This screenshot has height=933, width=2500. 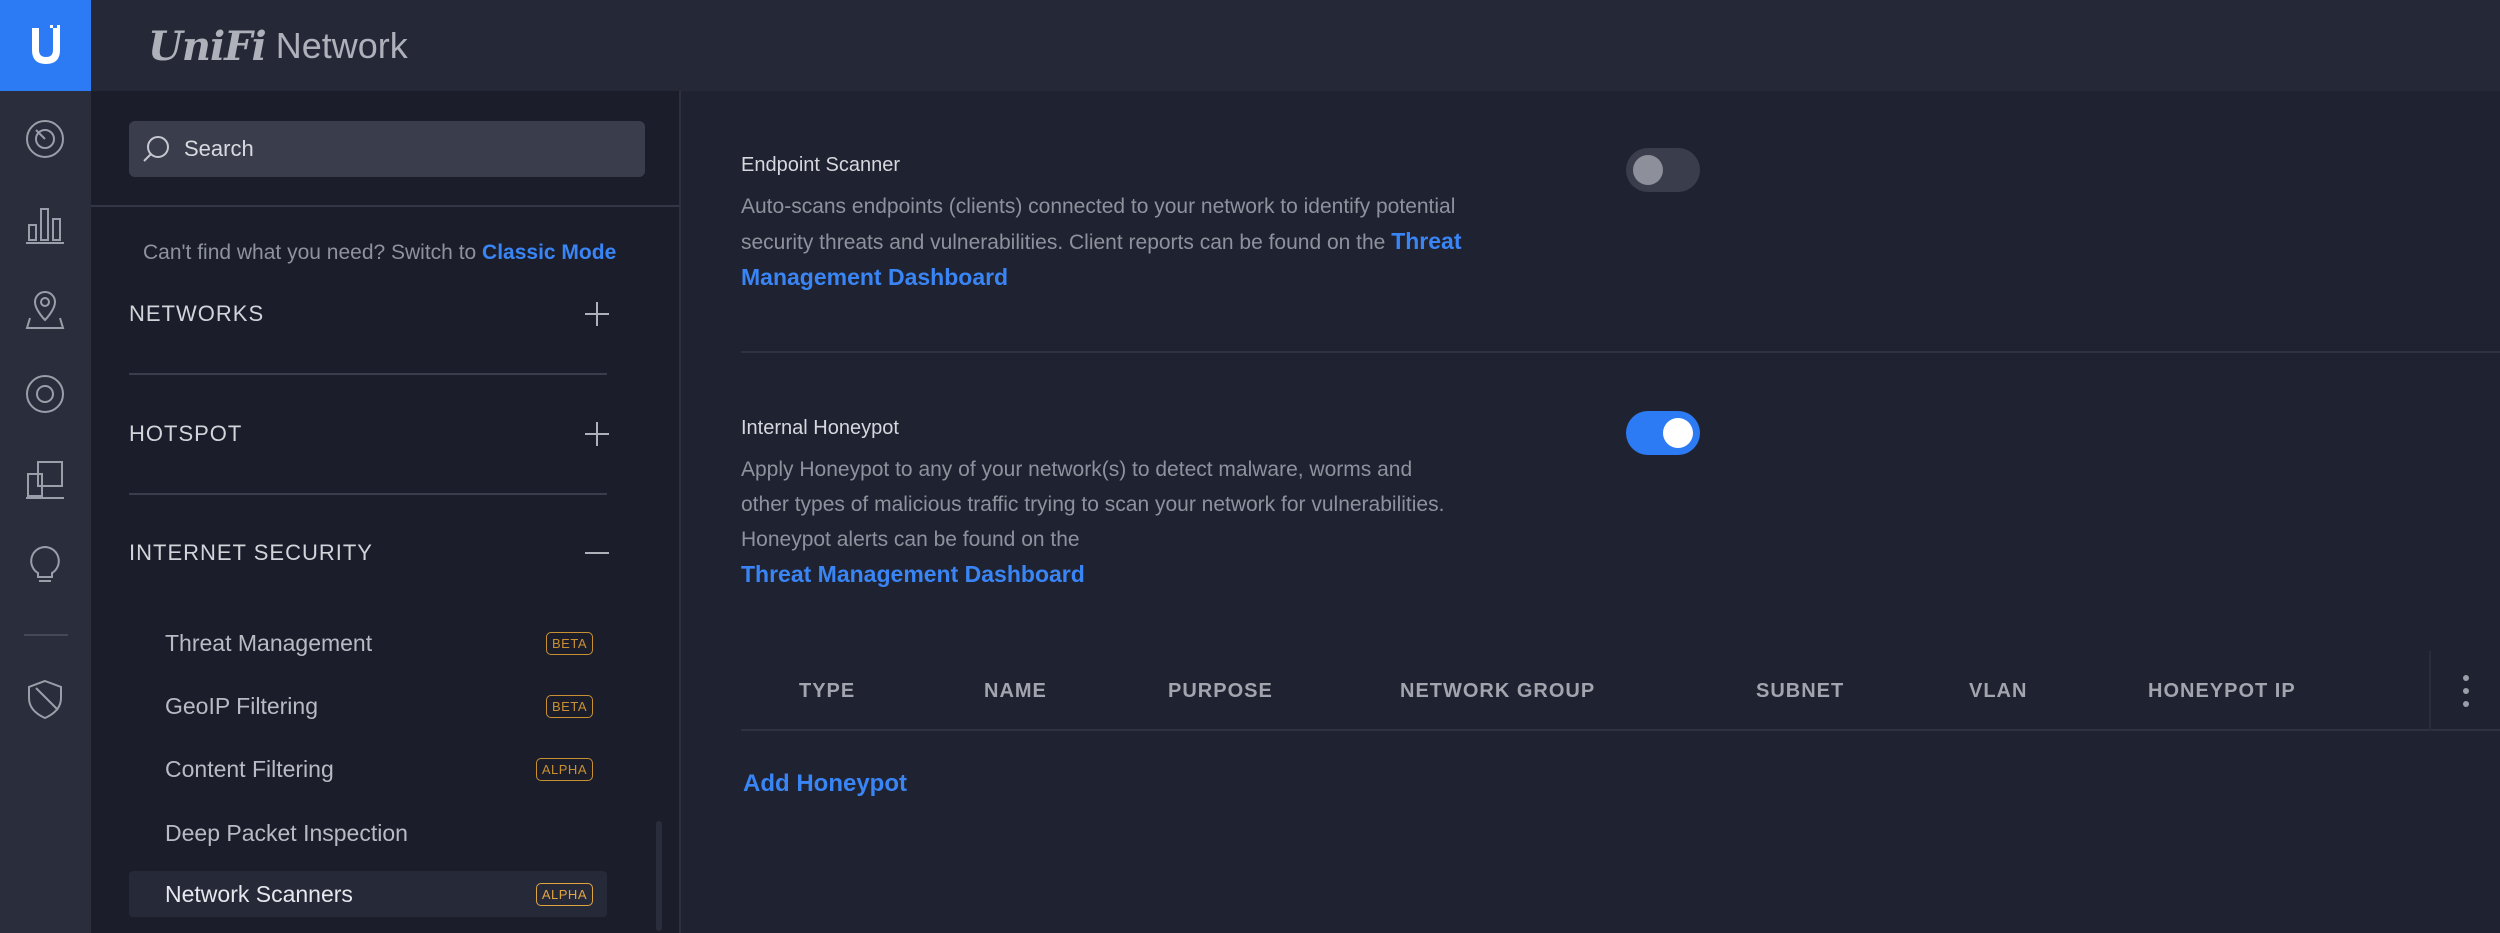 I want to click on endpoint-scanner-toggle, so click(x=1663, y=170).